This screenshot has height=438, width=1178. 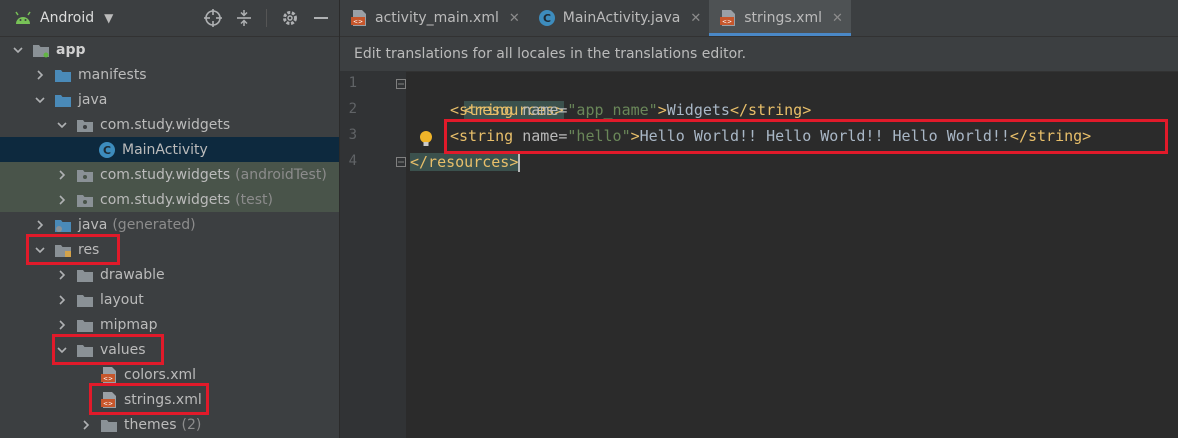 What do you see at coordinates (108, 18) in the screenshot?
I see `chevron-down-icon: ▼` at bounding box center [108, 18].